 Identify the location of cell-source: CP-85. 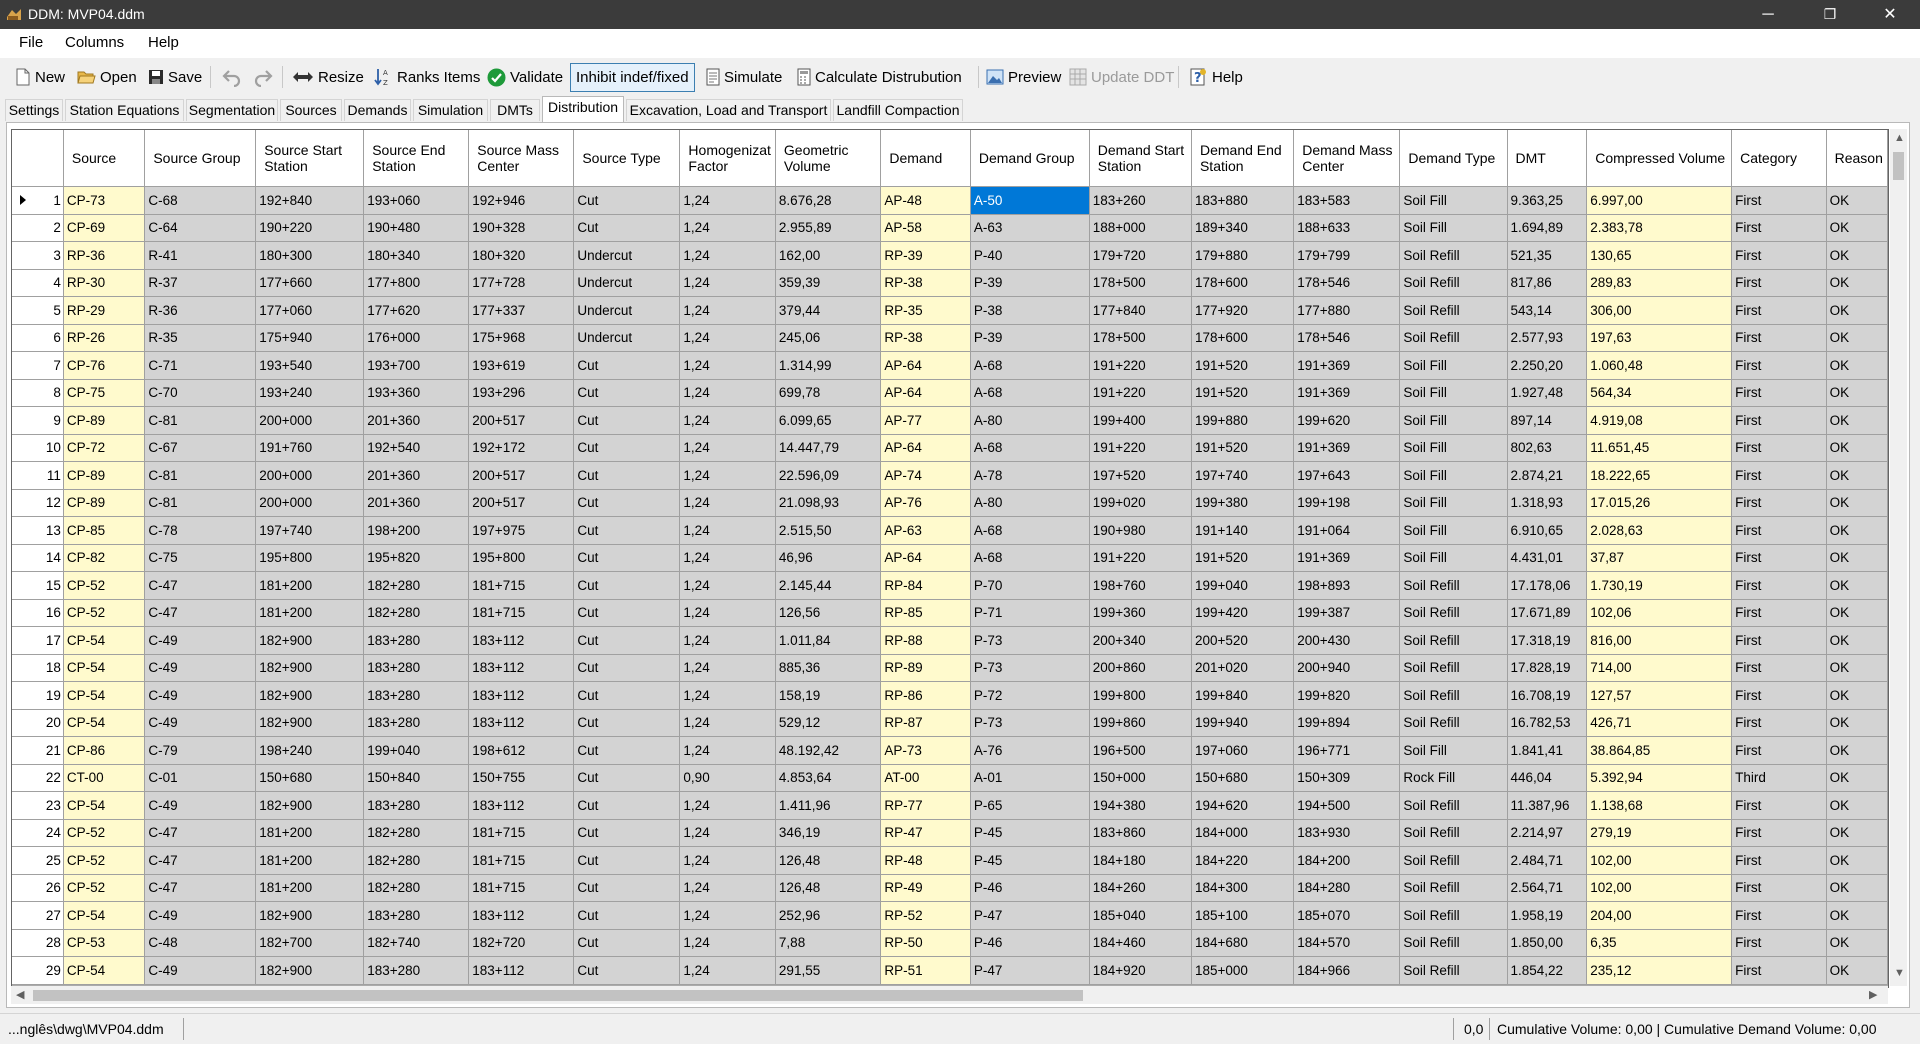
(104, 530).